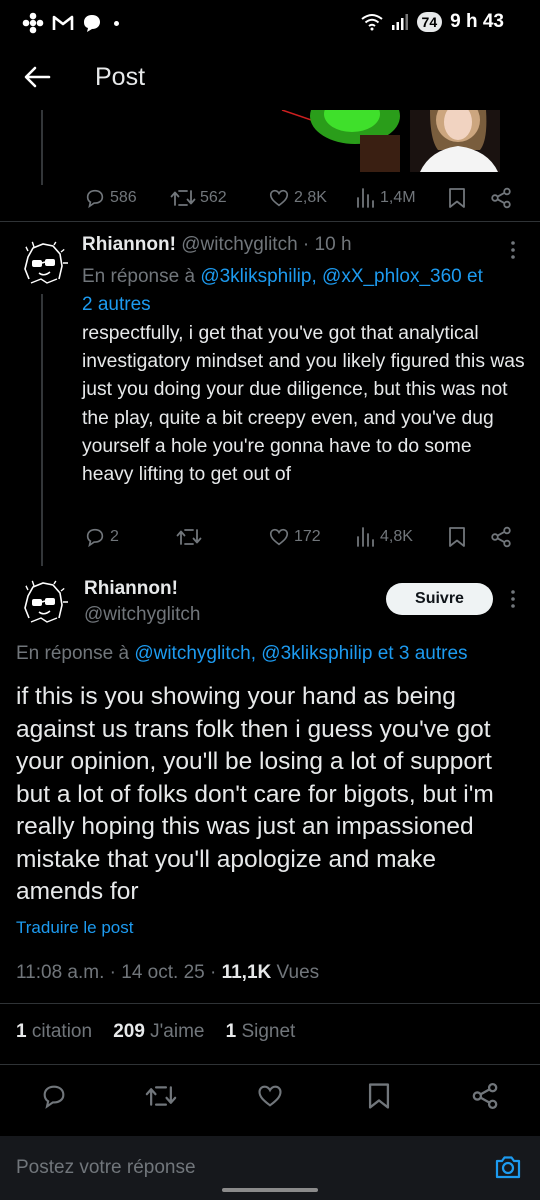 The image size is (540, 1200). I want to click on views-action: 1,4M, so click(386, 198).